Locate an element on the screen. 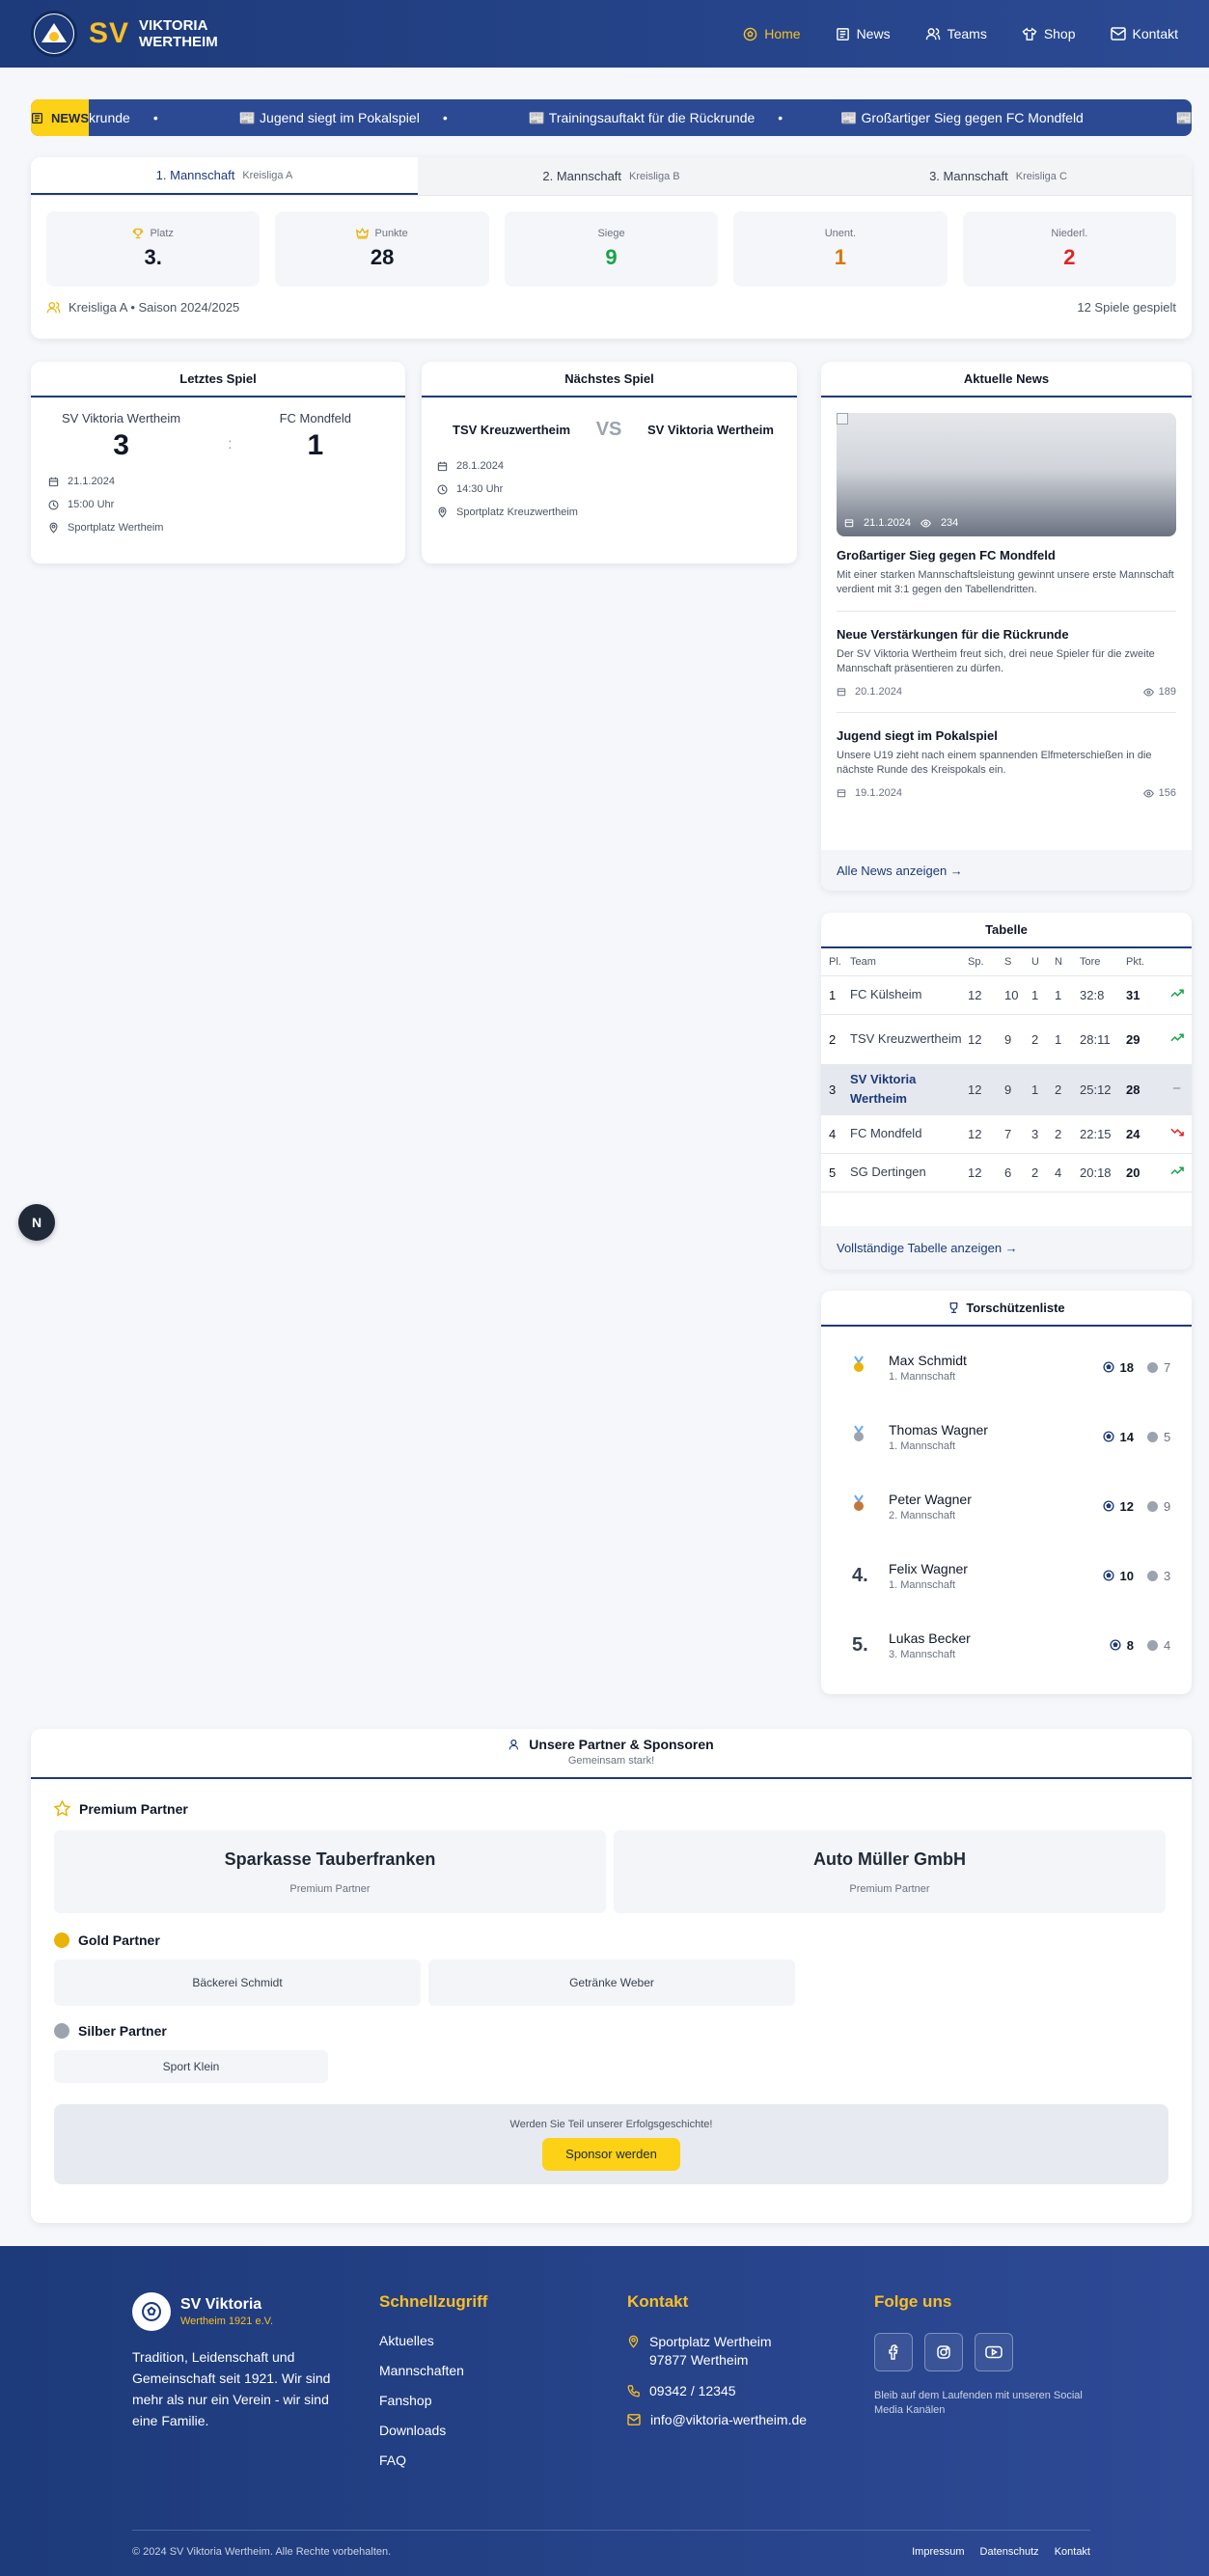 Image resolution: width=1209 pixels, height=2576 pixels. scorer-row: 5. Lukas Becker 3. Mannschaft 8 4 is located at coordinates (1006, 1645).